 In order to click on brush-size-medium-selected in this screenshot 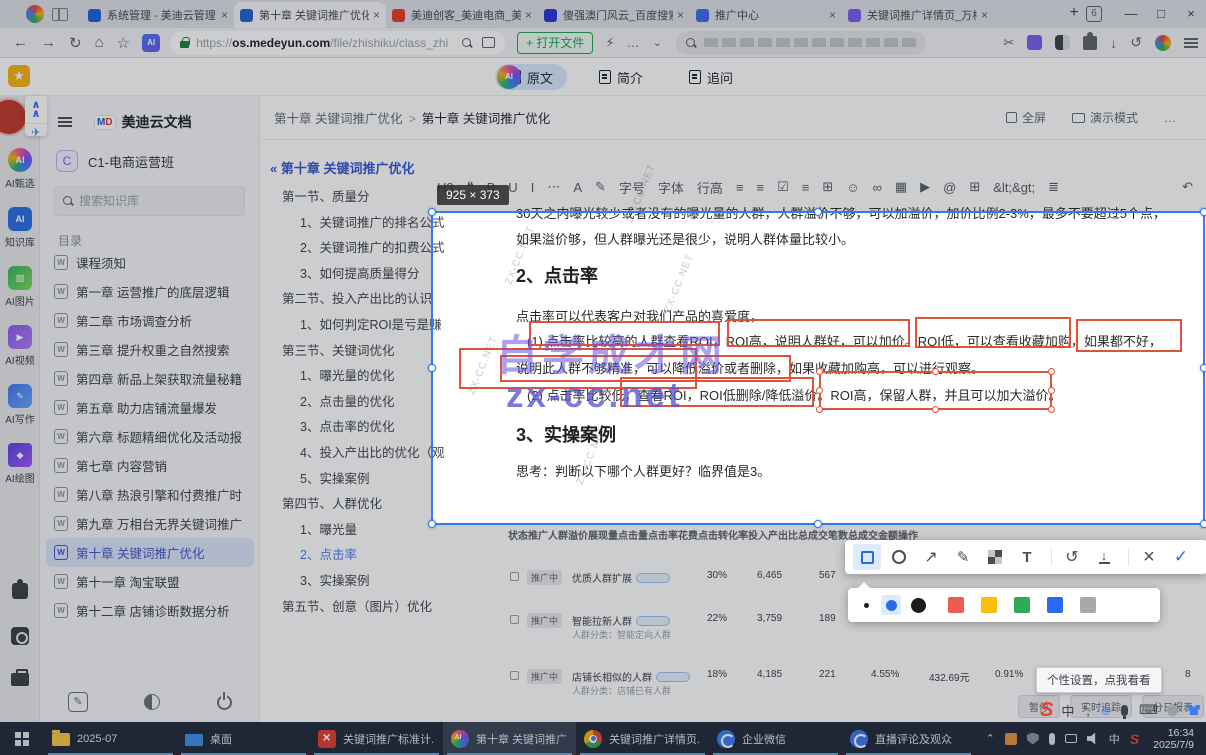, I will do `click(891, 605)`.